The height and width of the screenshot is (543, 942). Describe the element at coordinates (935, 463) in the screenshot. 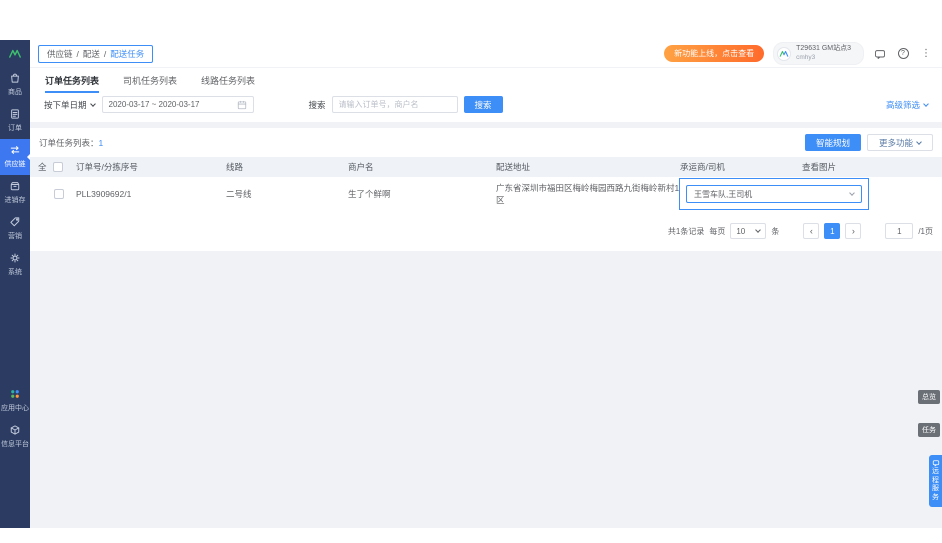

I see `chat-bubble-icon` at that location.